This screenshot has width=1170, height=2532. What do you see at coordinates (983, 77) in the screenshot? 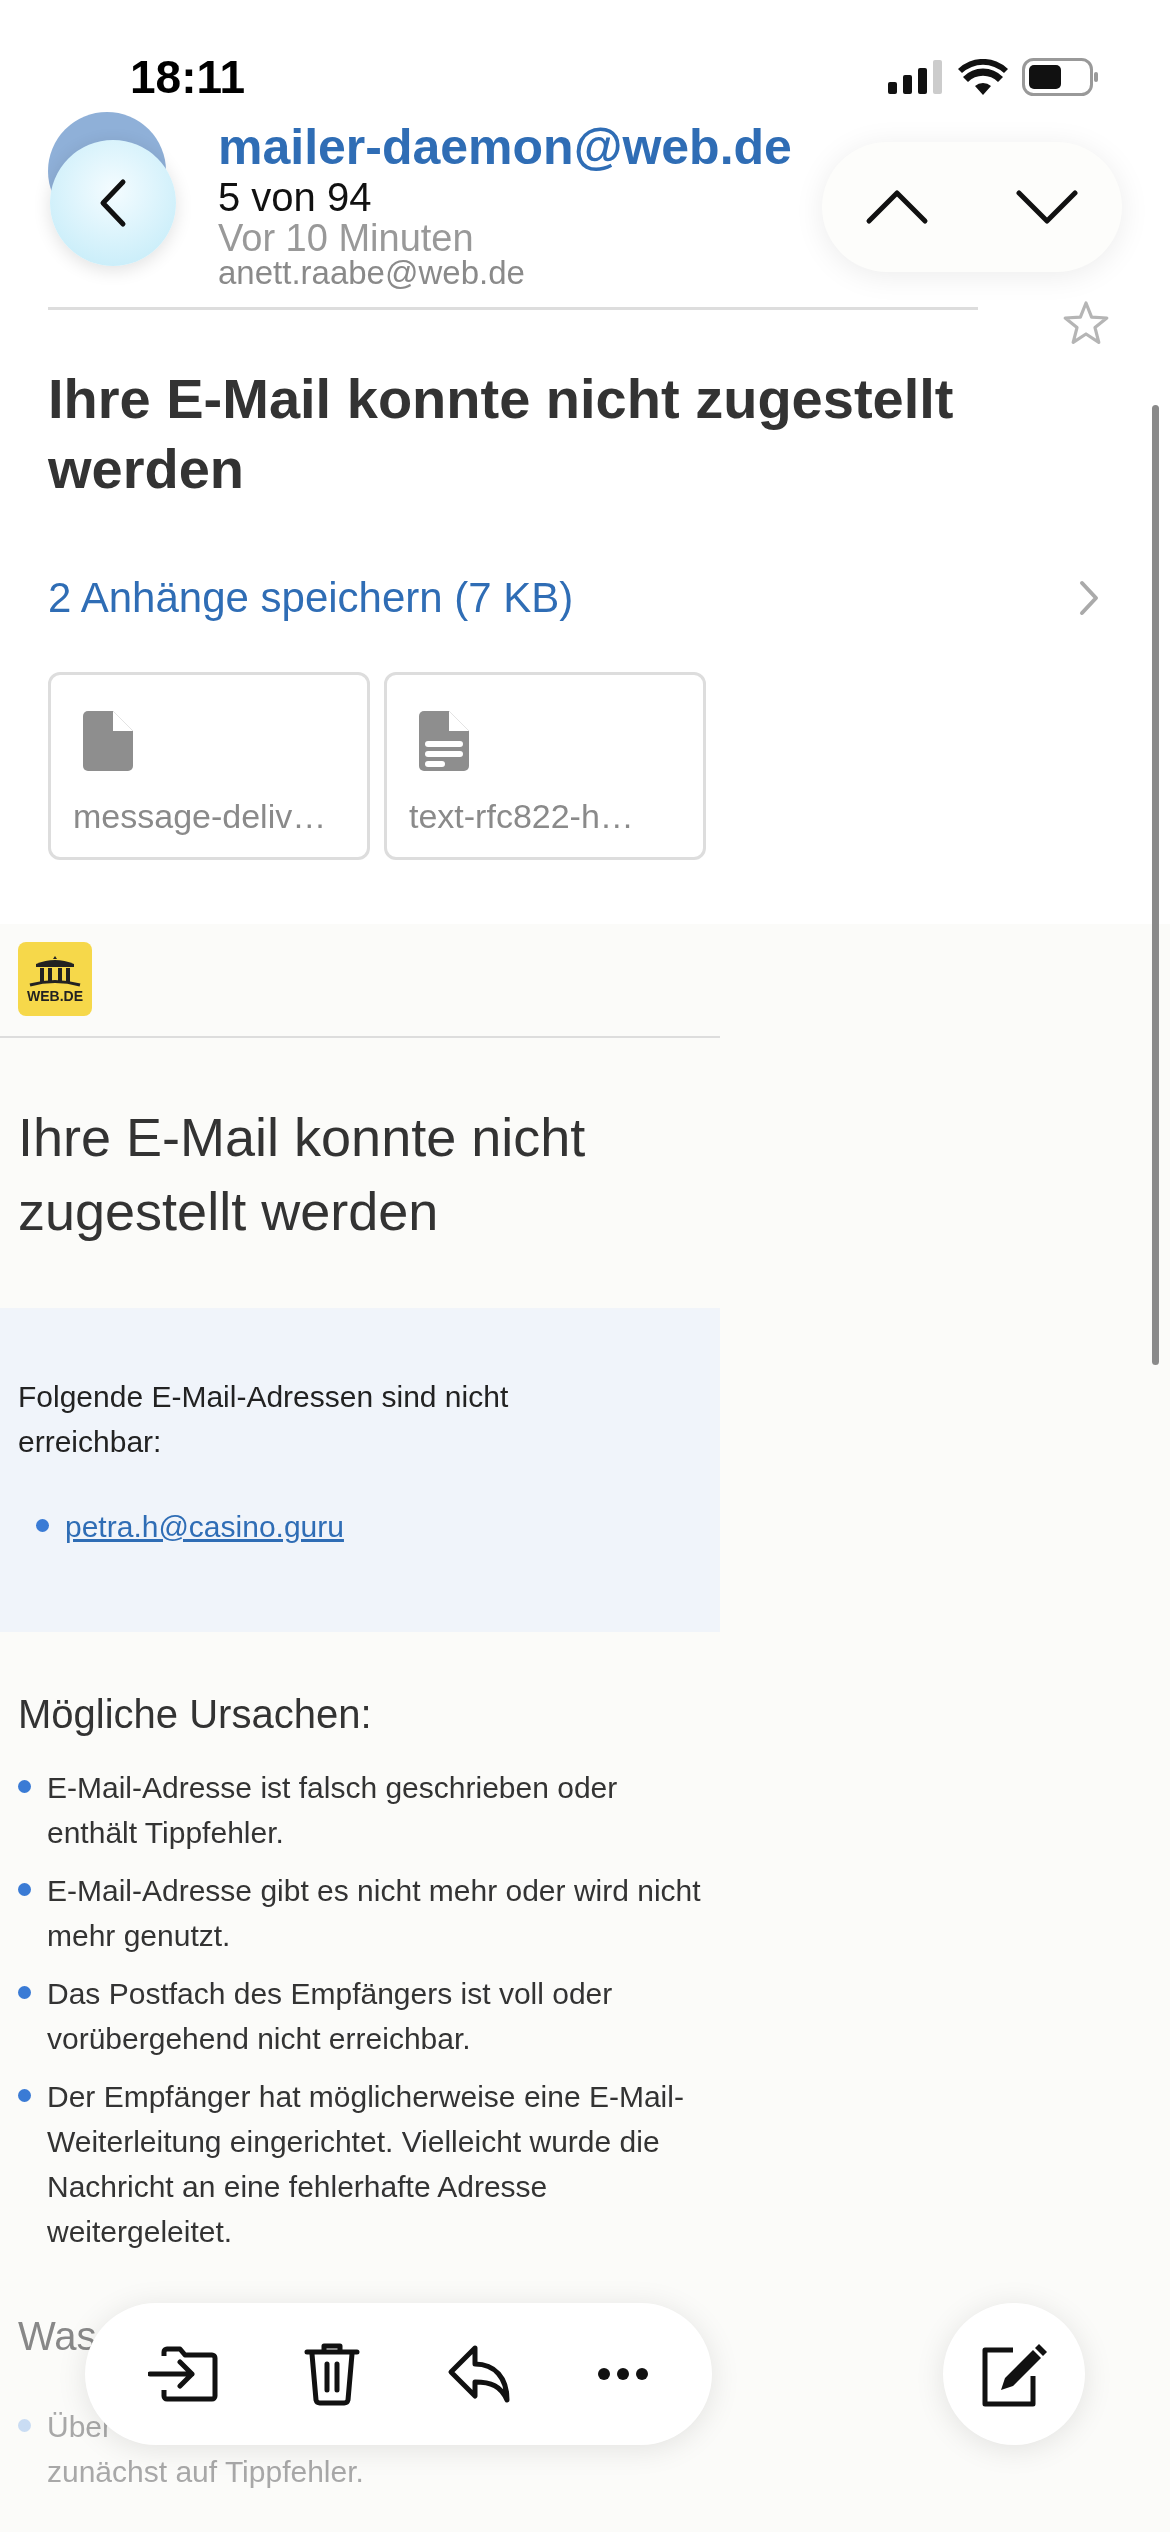
I see `wifi-icon` at bounding box center [983, 77].